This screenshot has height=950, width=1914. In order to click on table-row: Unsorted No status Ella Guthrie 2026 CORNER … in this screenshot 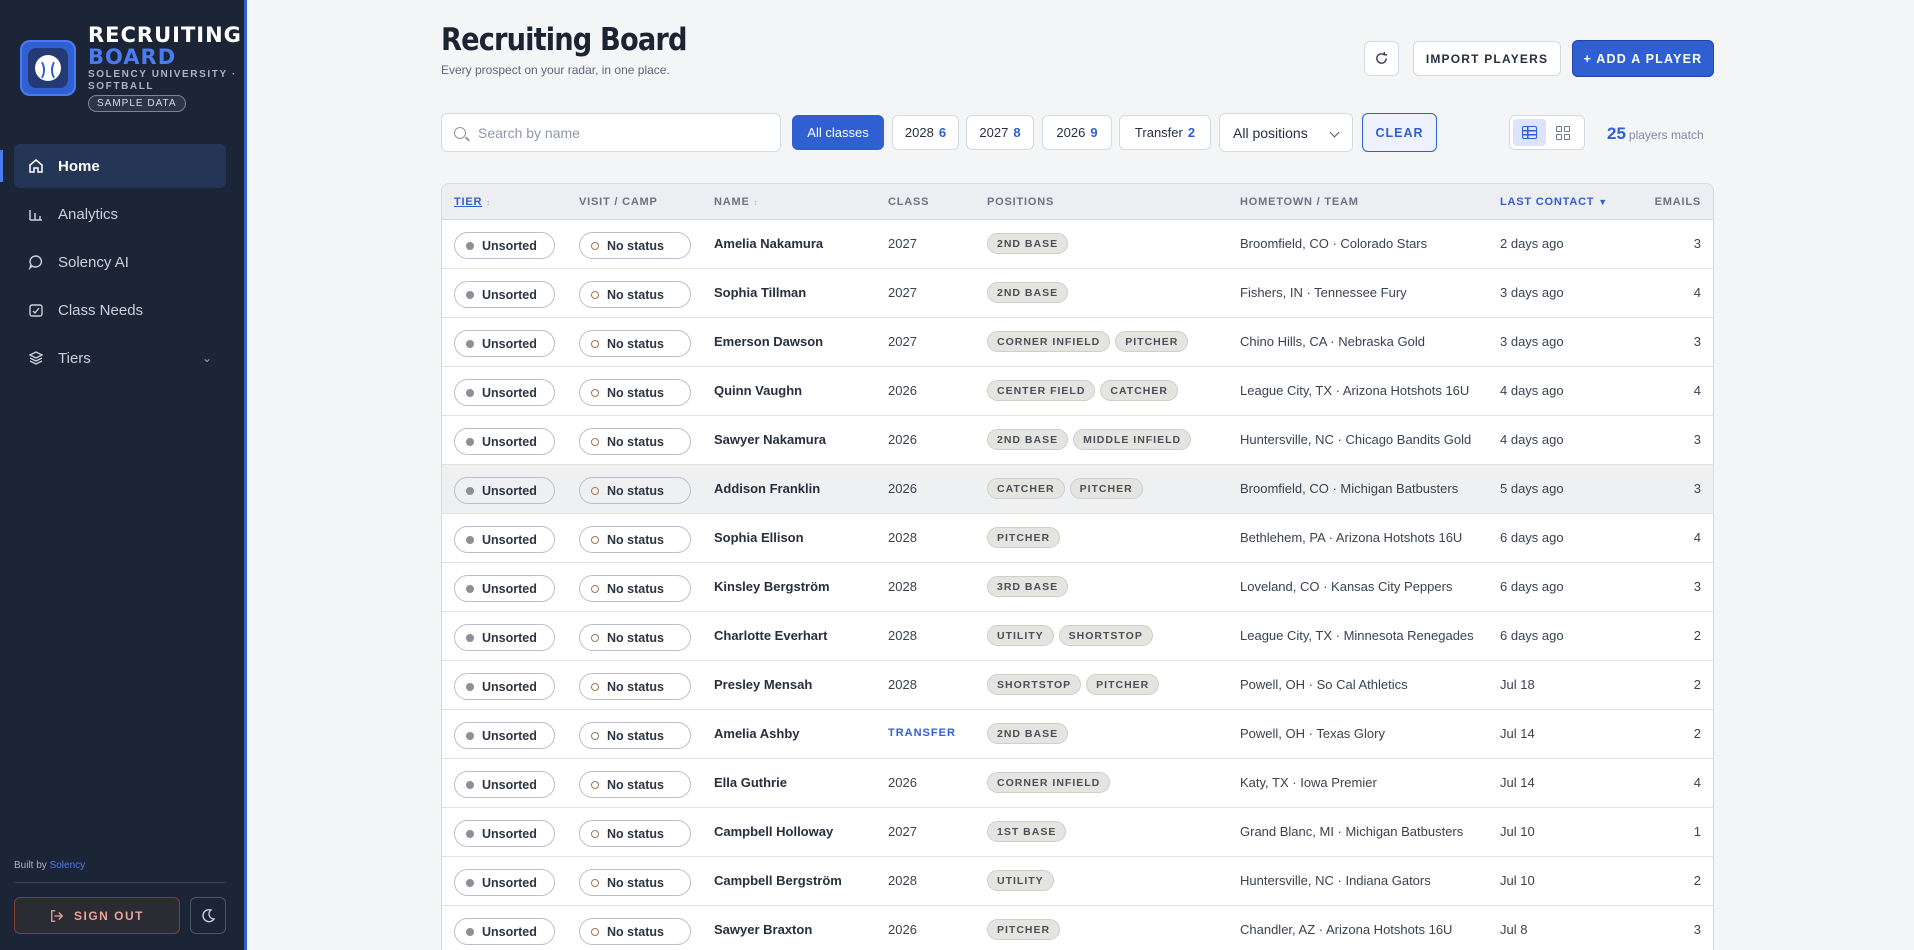, I will do `click(1077, 783)`.